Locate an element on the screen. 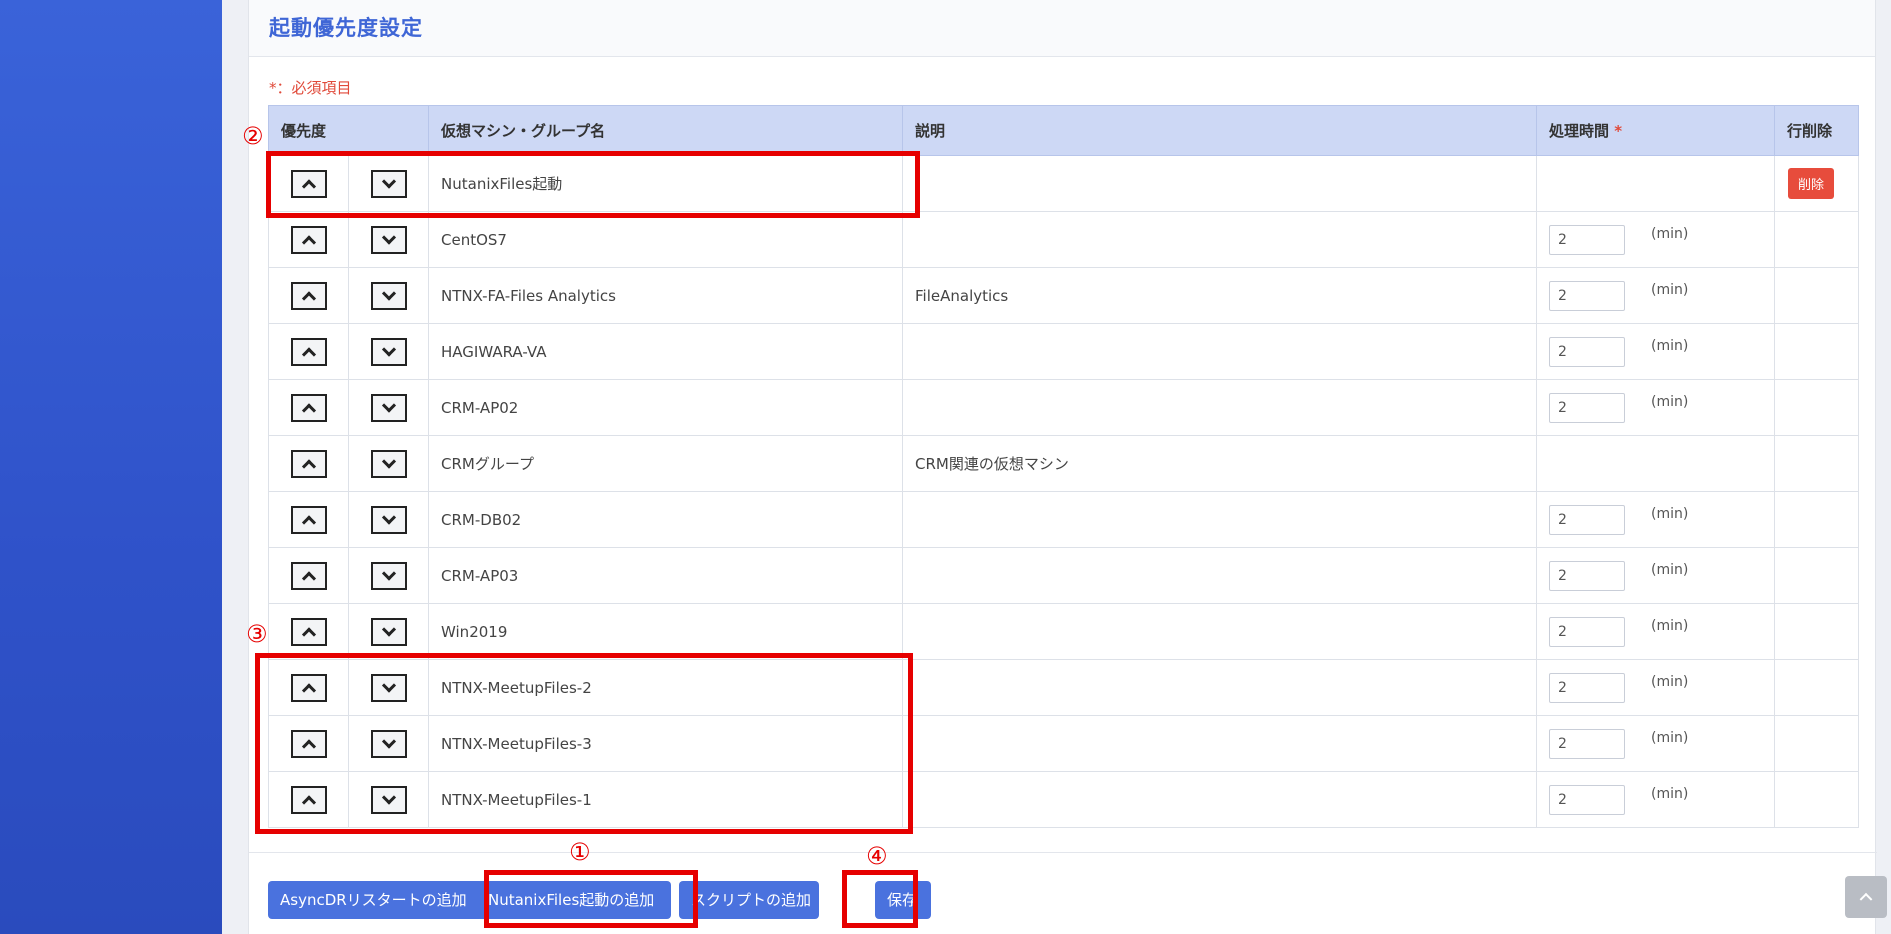 This screenshot has height=934, width=1891. annotation-number-4: ④ is located at coordinates (877, 856).